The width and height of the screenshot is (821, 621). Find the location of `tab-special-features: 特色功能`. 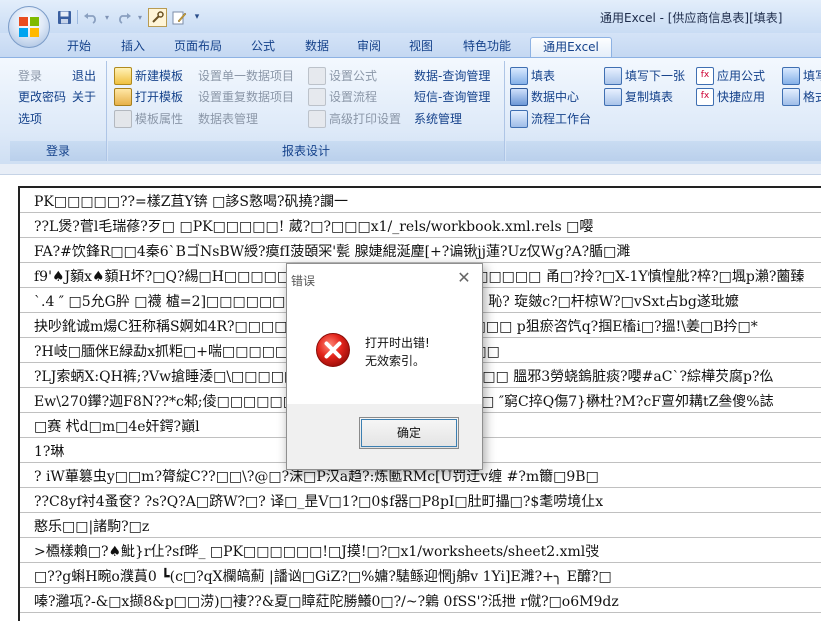

tab-special-features: 特色功能 is located at coordinates (487, 47).